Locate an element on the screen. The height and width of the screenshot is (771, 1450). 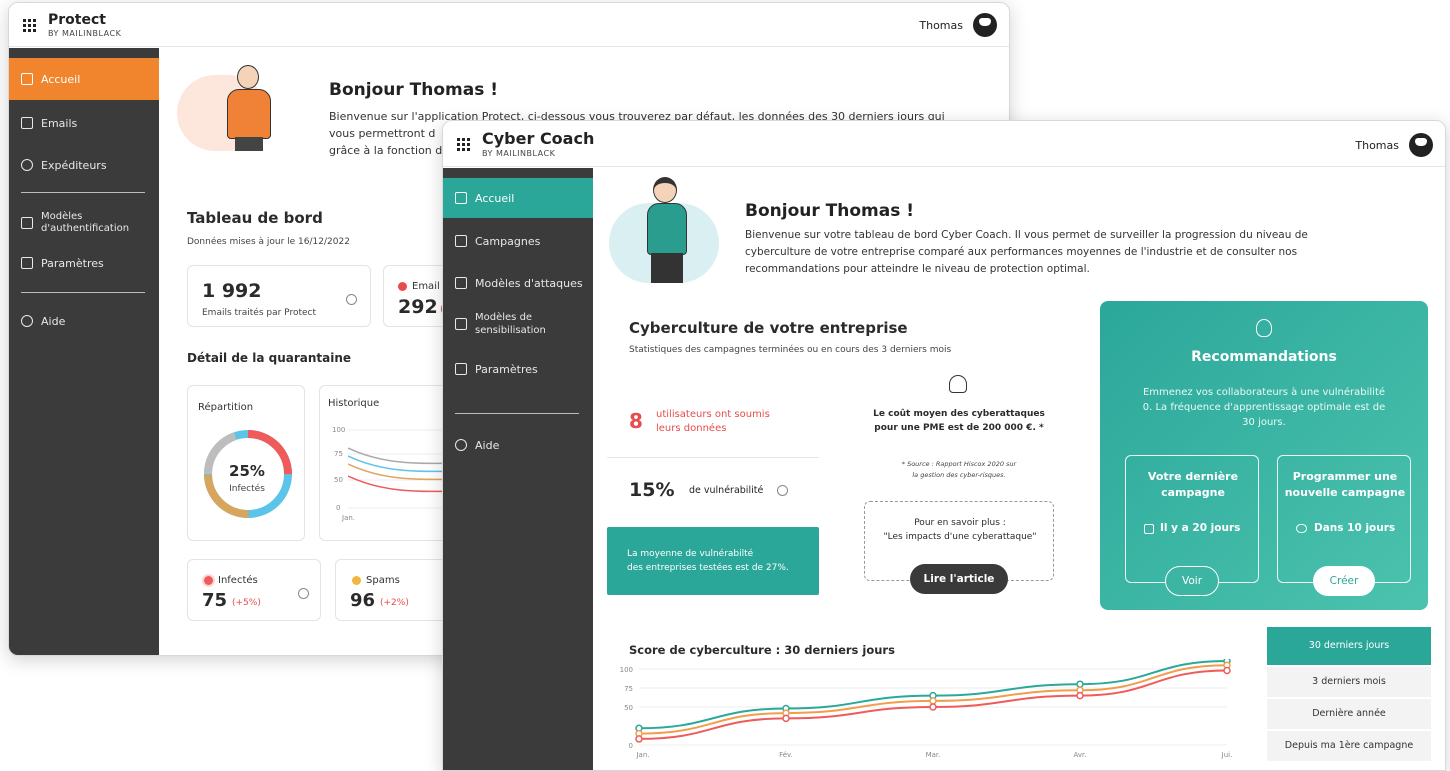
protect-brand: Protect BY MAILINBLACK is located at coordinates (72, 25).